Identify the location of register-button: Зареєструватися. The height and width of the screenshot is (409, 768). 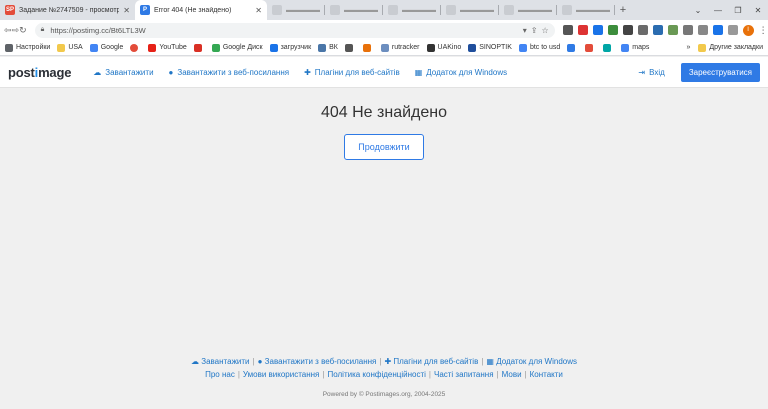
(720, 72).